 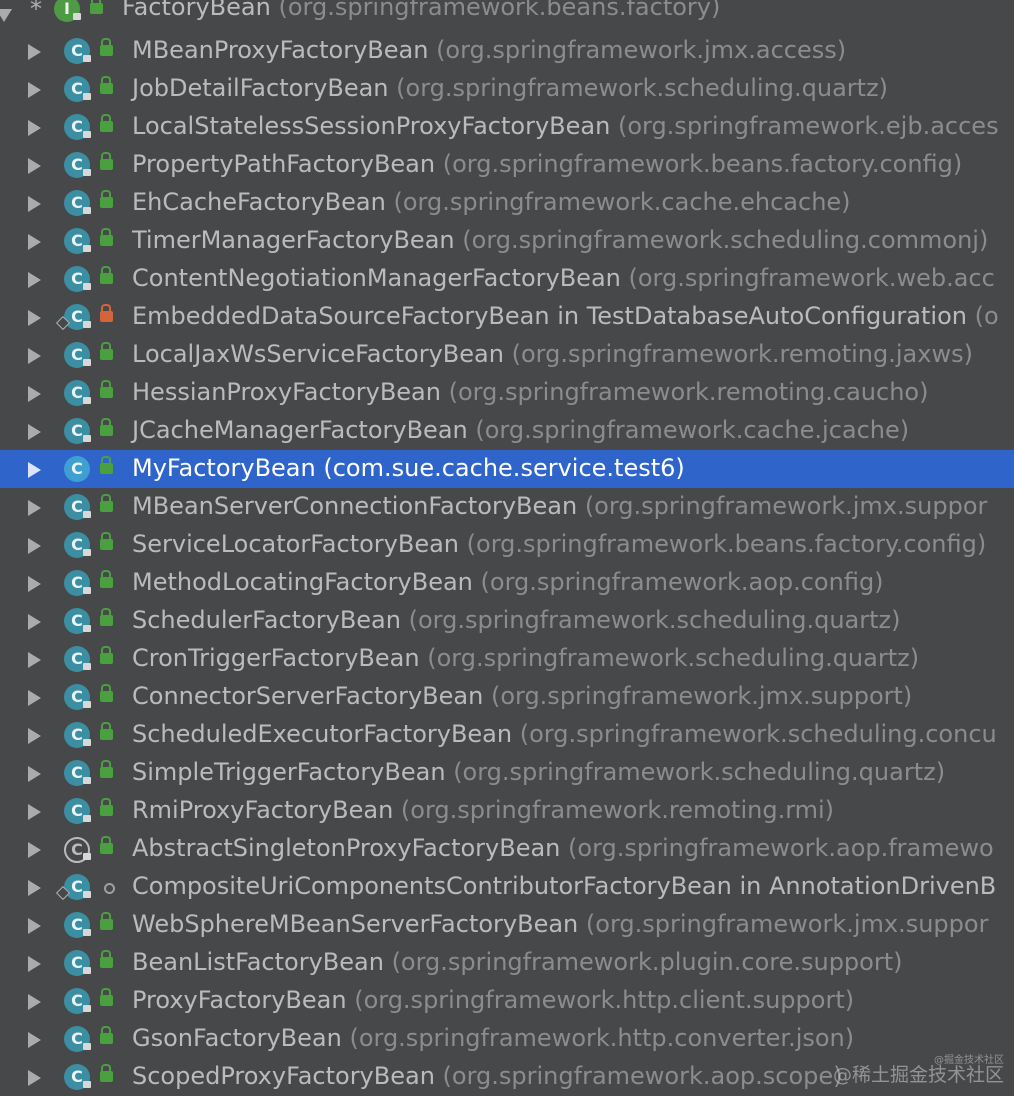 What do you see at coordinates (259, 202) in the screenshot?
I see `type-name: EhCacheFactoryBean` at bounding box center [259, 202].